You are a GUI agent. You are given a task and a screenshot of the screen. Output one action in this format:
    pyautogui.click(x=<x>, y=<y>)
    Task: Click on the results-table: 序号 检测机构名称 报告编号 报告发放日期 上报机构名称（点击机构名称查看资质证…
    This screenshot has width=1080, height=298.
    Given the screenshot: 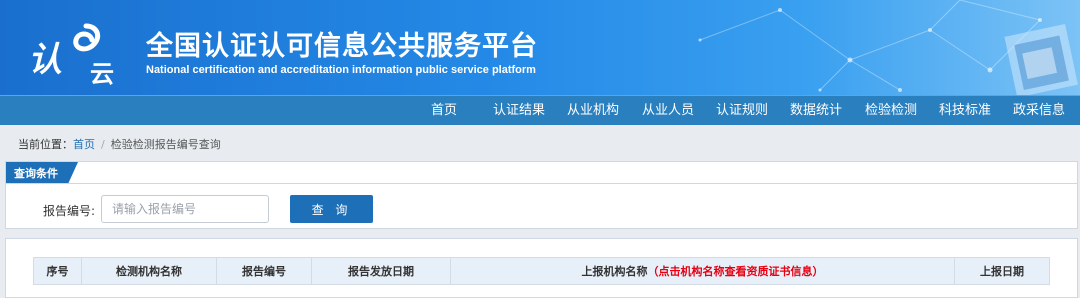 What is the action you would take?
    pyautogui.click(x=541, y=271)
    